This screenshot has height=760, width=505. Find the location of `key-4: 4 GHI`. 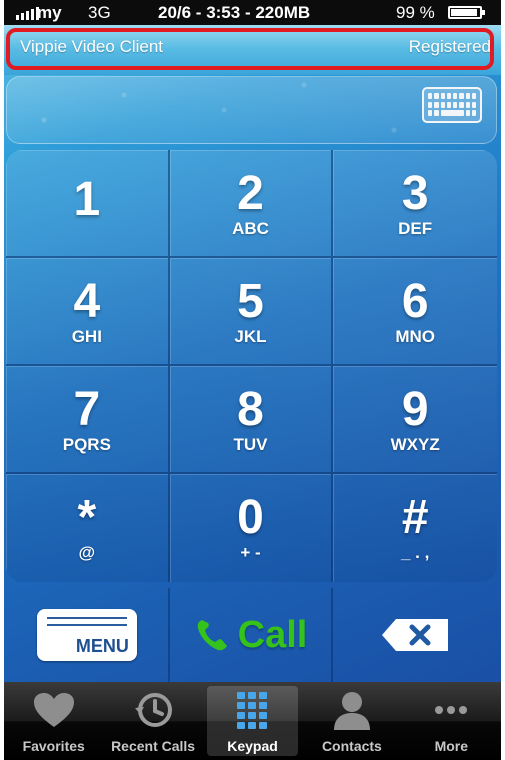

key-4: 4 GHI is located at coordinates (88, 312).